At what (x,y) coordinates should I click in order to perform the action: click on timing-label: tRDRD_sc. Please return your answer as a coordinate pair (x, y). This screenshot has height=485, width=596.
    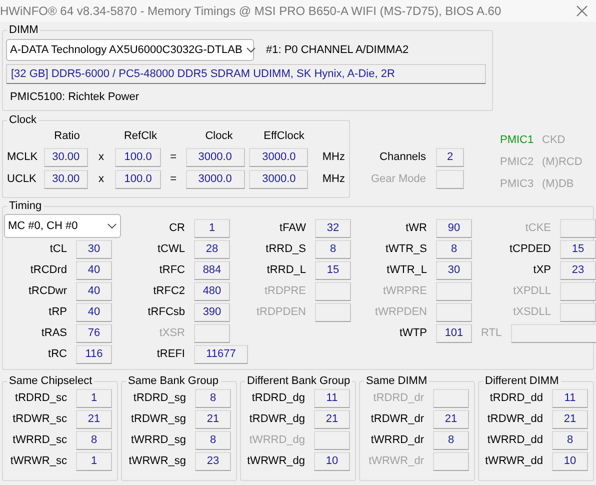
    Looking at the image, I should click on (40, 398).